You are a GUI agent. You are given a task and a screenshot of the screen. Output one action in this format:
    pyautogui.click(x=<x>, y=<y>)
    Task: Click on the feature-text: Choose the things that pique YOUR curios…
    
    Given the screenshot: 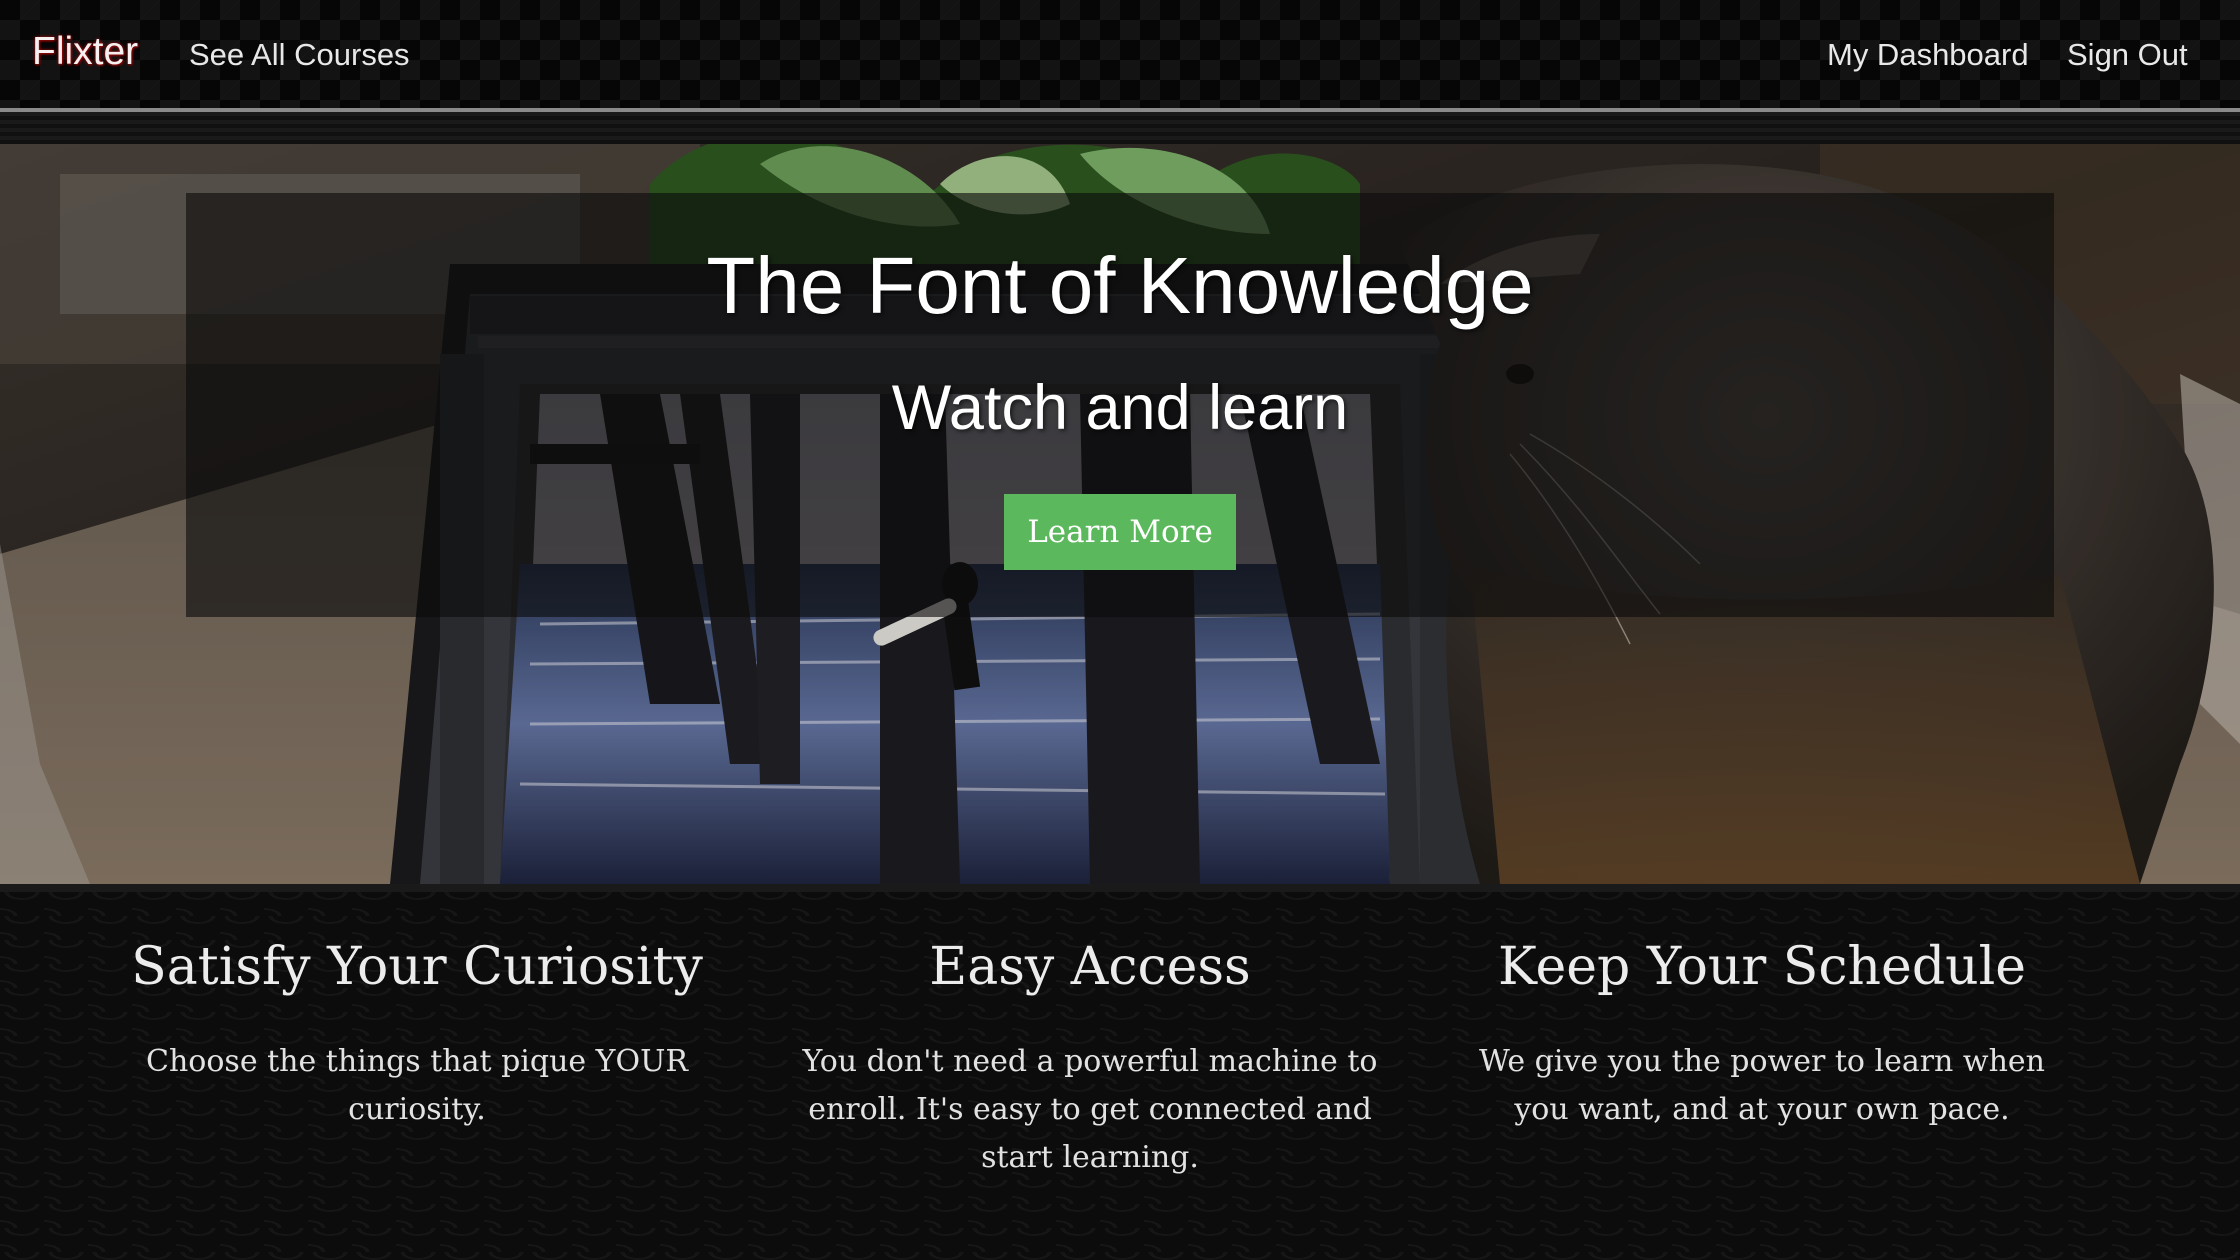 What is the action you would take?
    pyautogui.click(x=417, y=1085)
    